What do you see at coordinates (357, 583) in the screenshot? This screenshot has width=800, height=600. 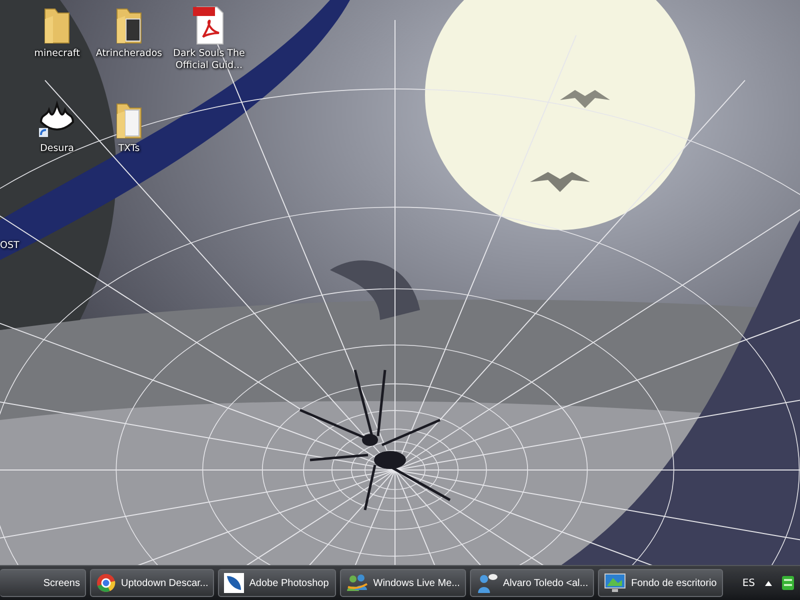 I see `people-icon` at bounding box center [357, 583].